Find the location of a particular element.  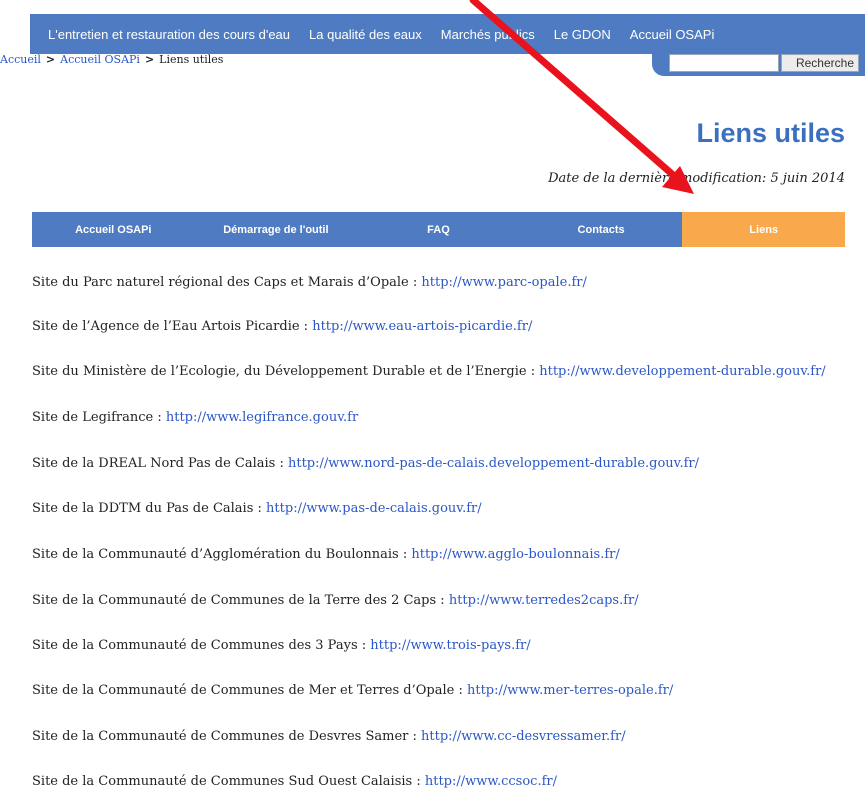

external-link: http://www.parc-opale.fr/ is located at coordinates (504, 282).